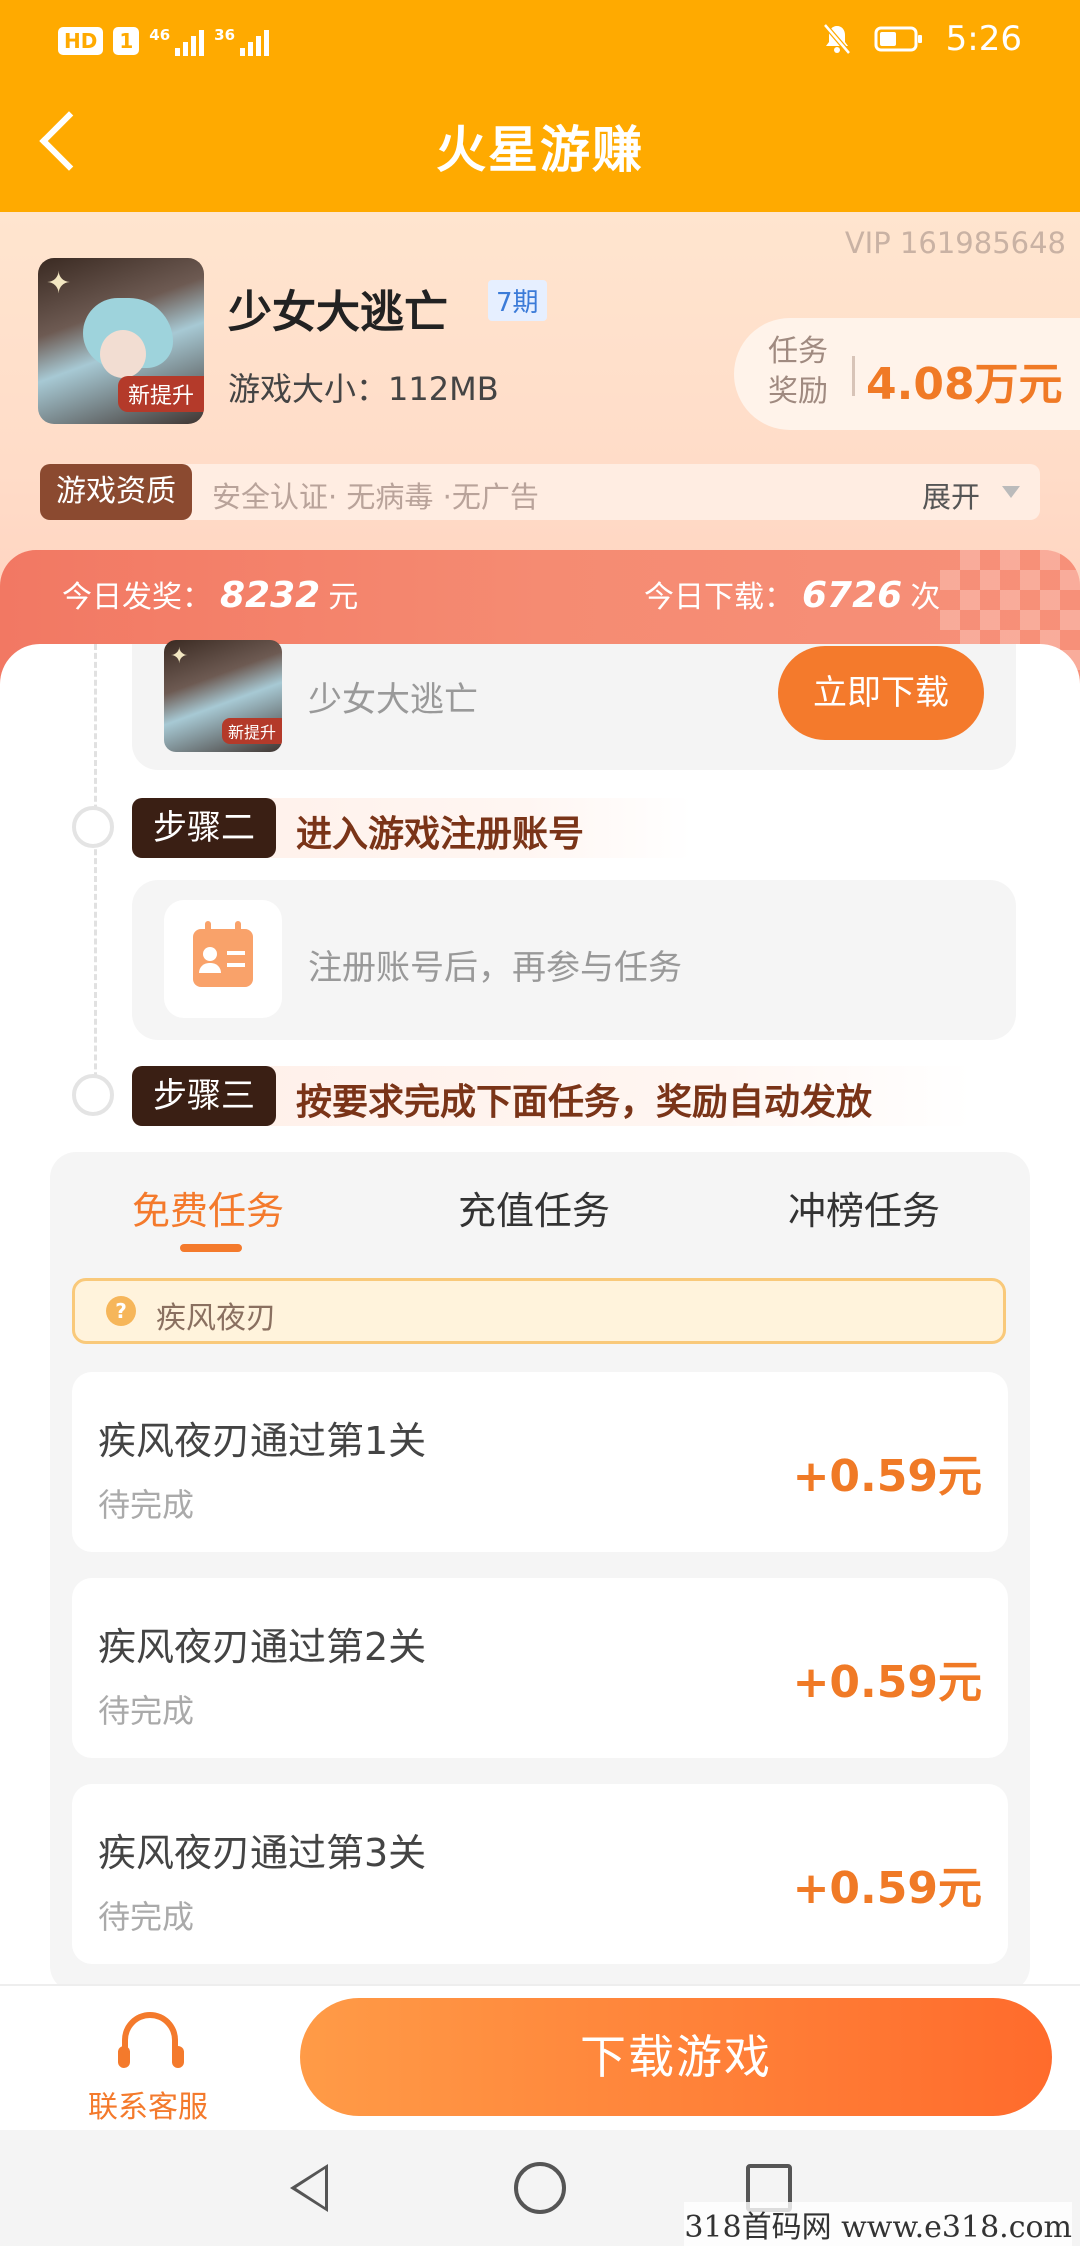 This screenshot has width=1080, height=2246. What do you see at coordinates (584, 1102) in the screenshot?
I see `step3-title: 按要求完成下面任务，奖励自动发放` at bounding box center [584, 1102].